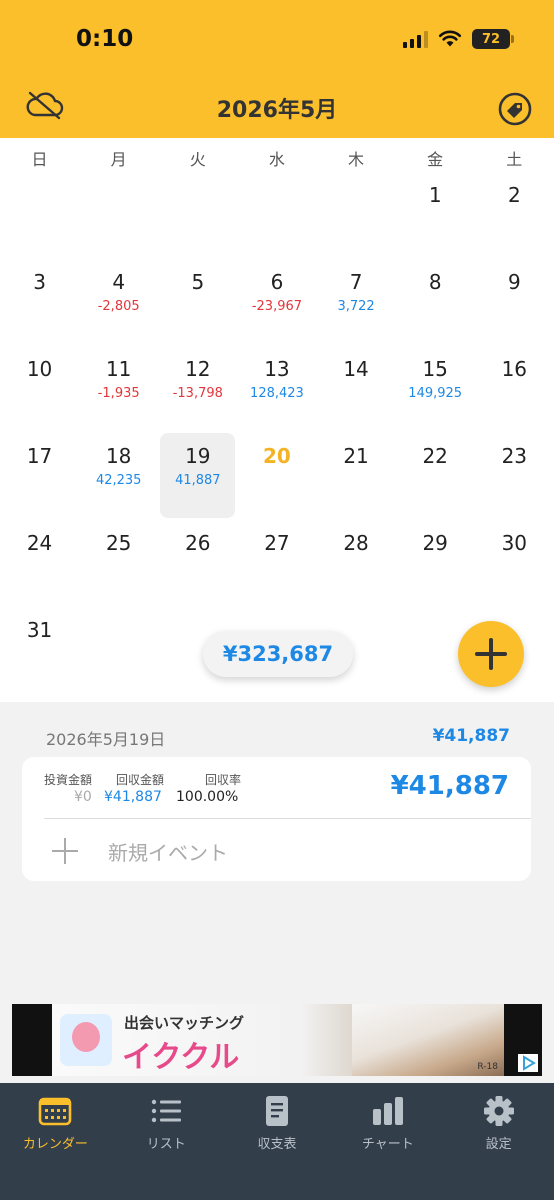 This screenshot has height=1200, width=554. I want to click on day-number: 1, so click(435, 195).